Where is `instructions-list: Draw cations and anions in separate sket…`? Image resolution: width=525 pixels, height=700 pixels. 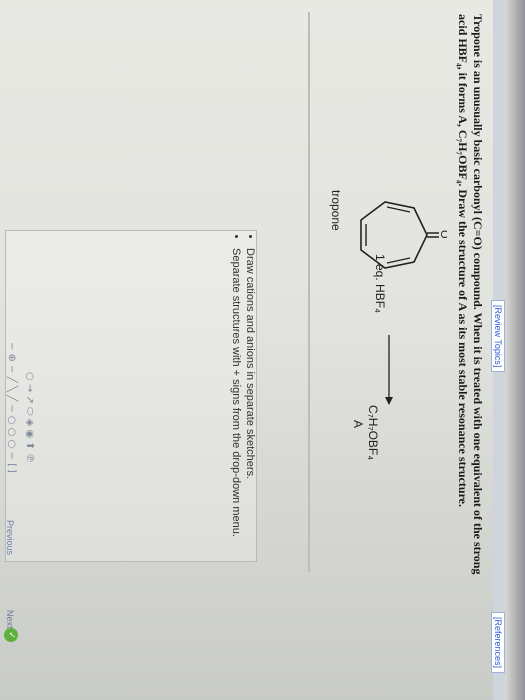
instructions-list: Draw cations and anions in separate sket… is located at coordinates (243, 407).